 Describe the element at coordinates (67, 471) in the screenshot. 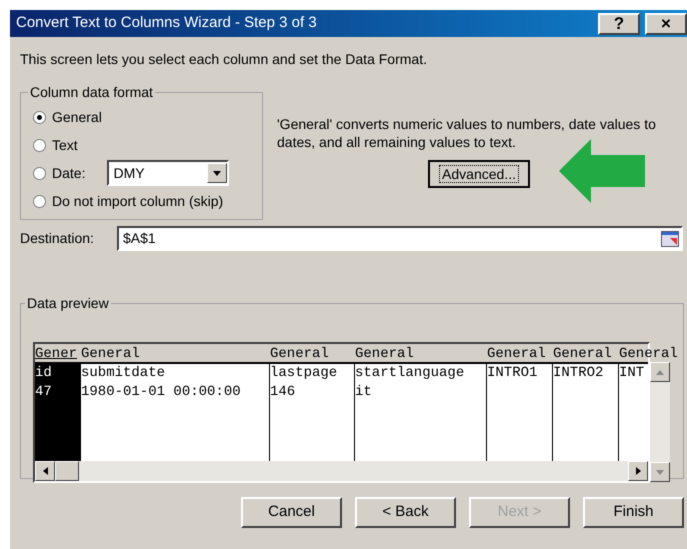

I see `scroll-thumb` at that location.